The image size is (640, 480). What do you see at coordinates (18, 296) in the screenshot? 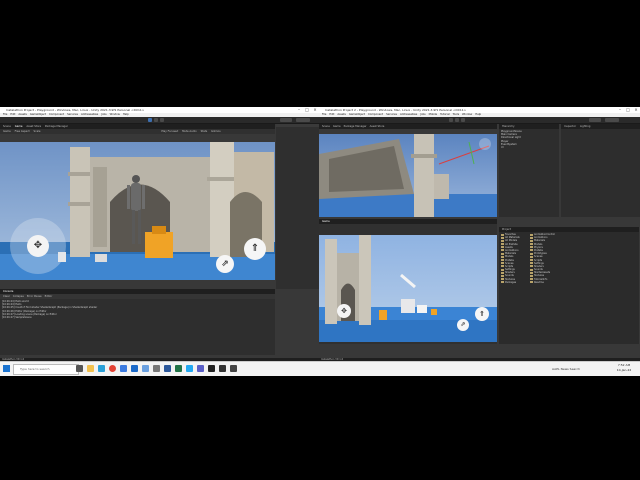
I see `console-toolbar-button-1: Collapse` at bounding box center [18, 296].